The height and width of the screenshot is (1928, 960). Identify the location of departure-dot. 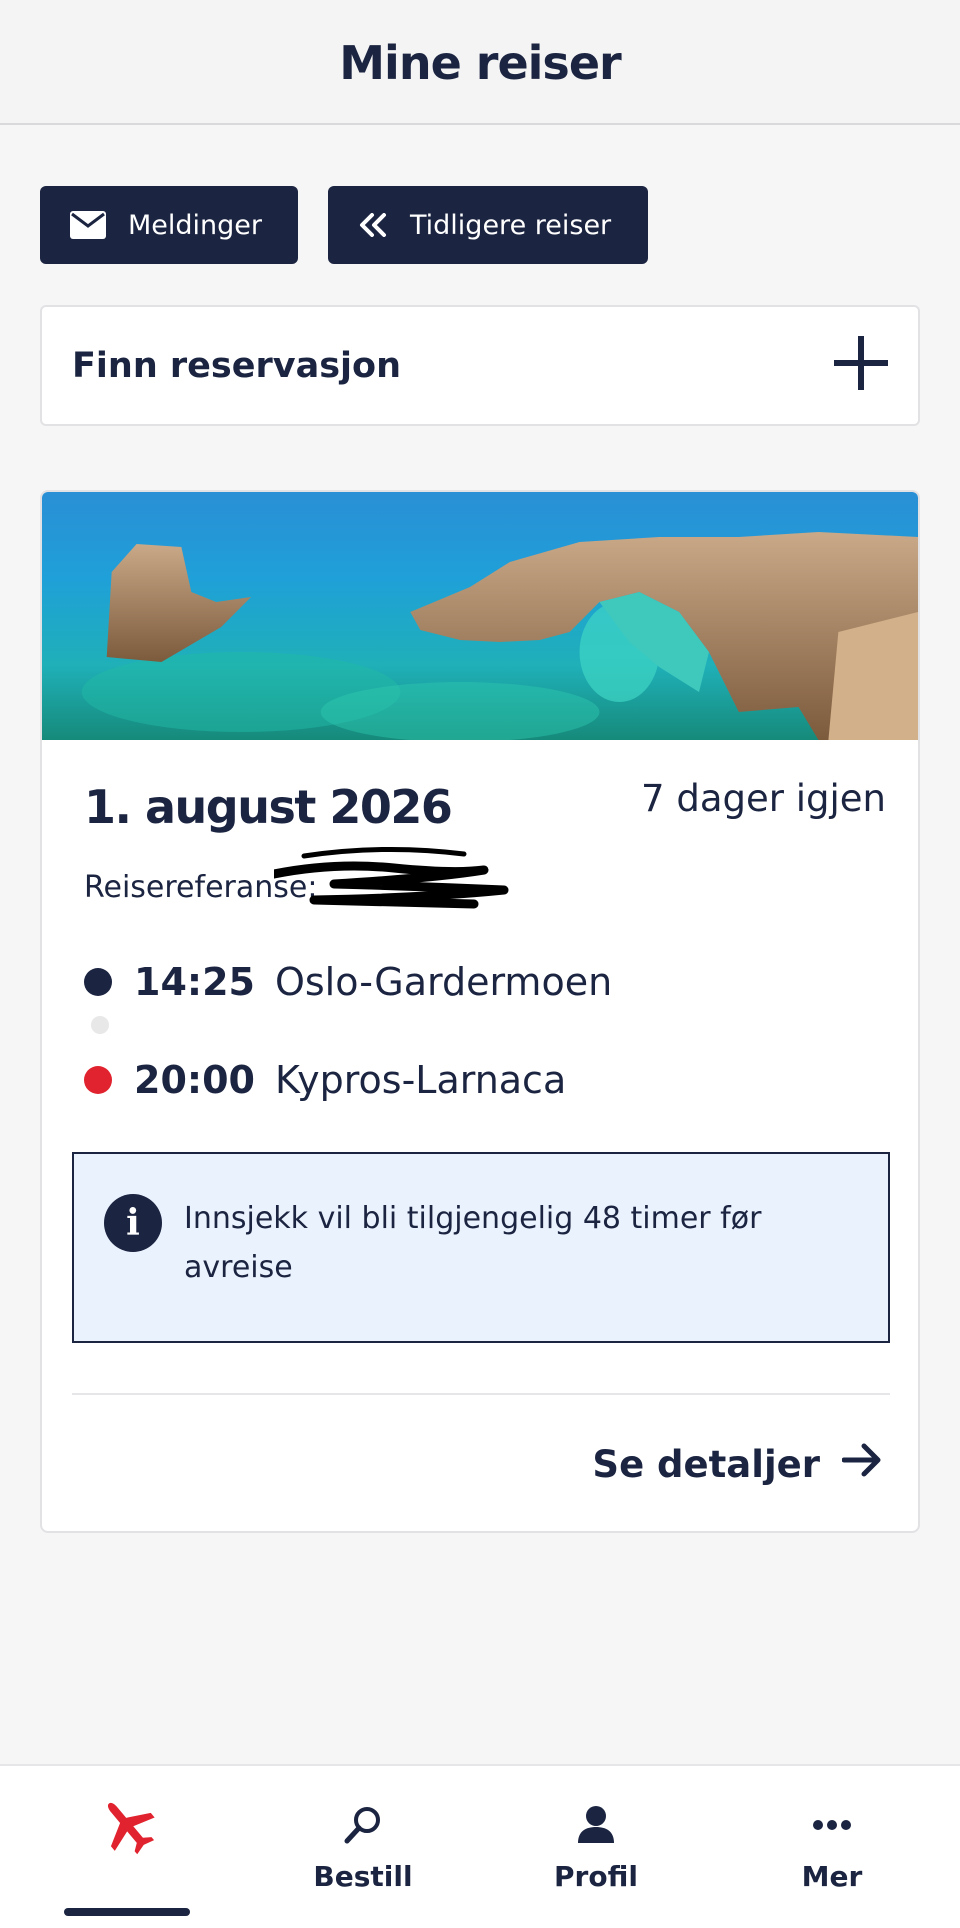
(98, 982).